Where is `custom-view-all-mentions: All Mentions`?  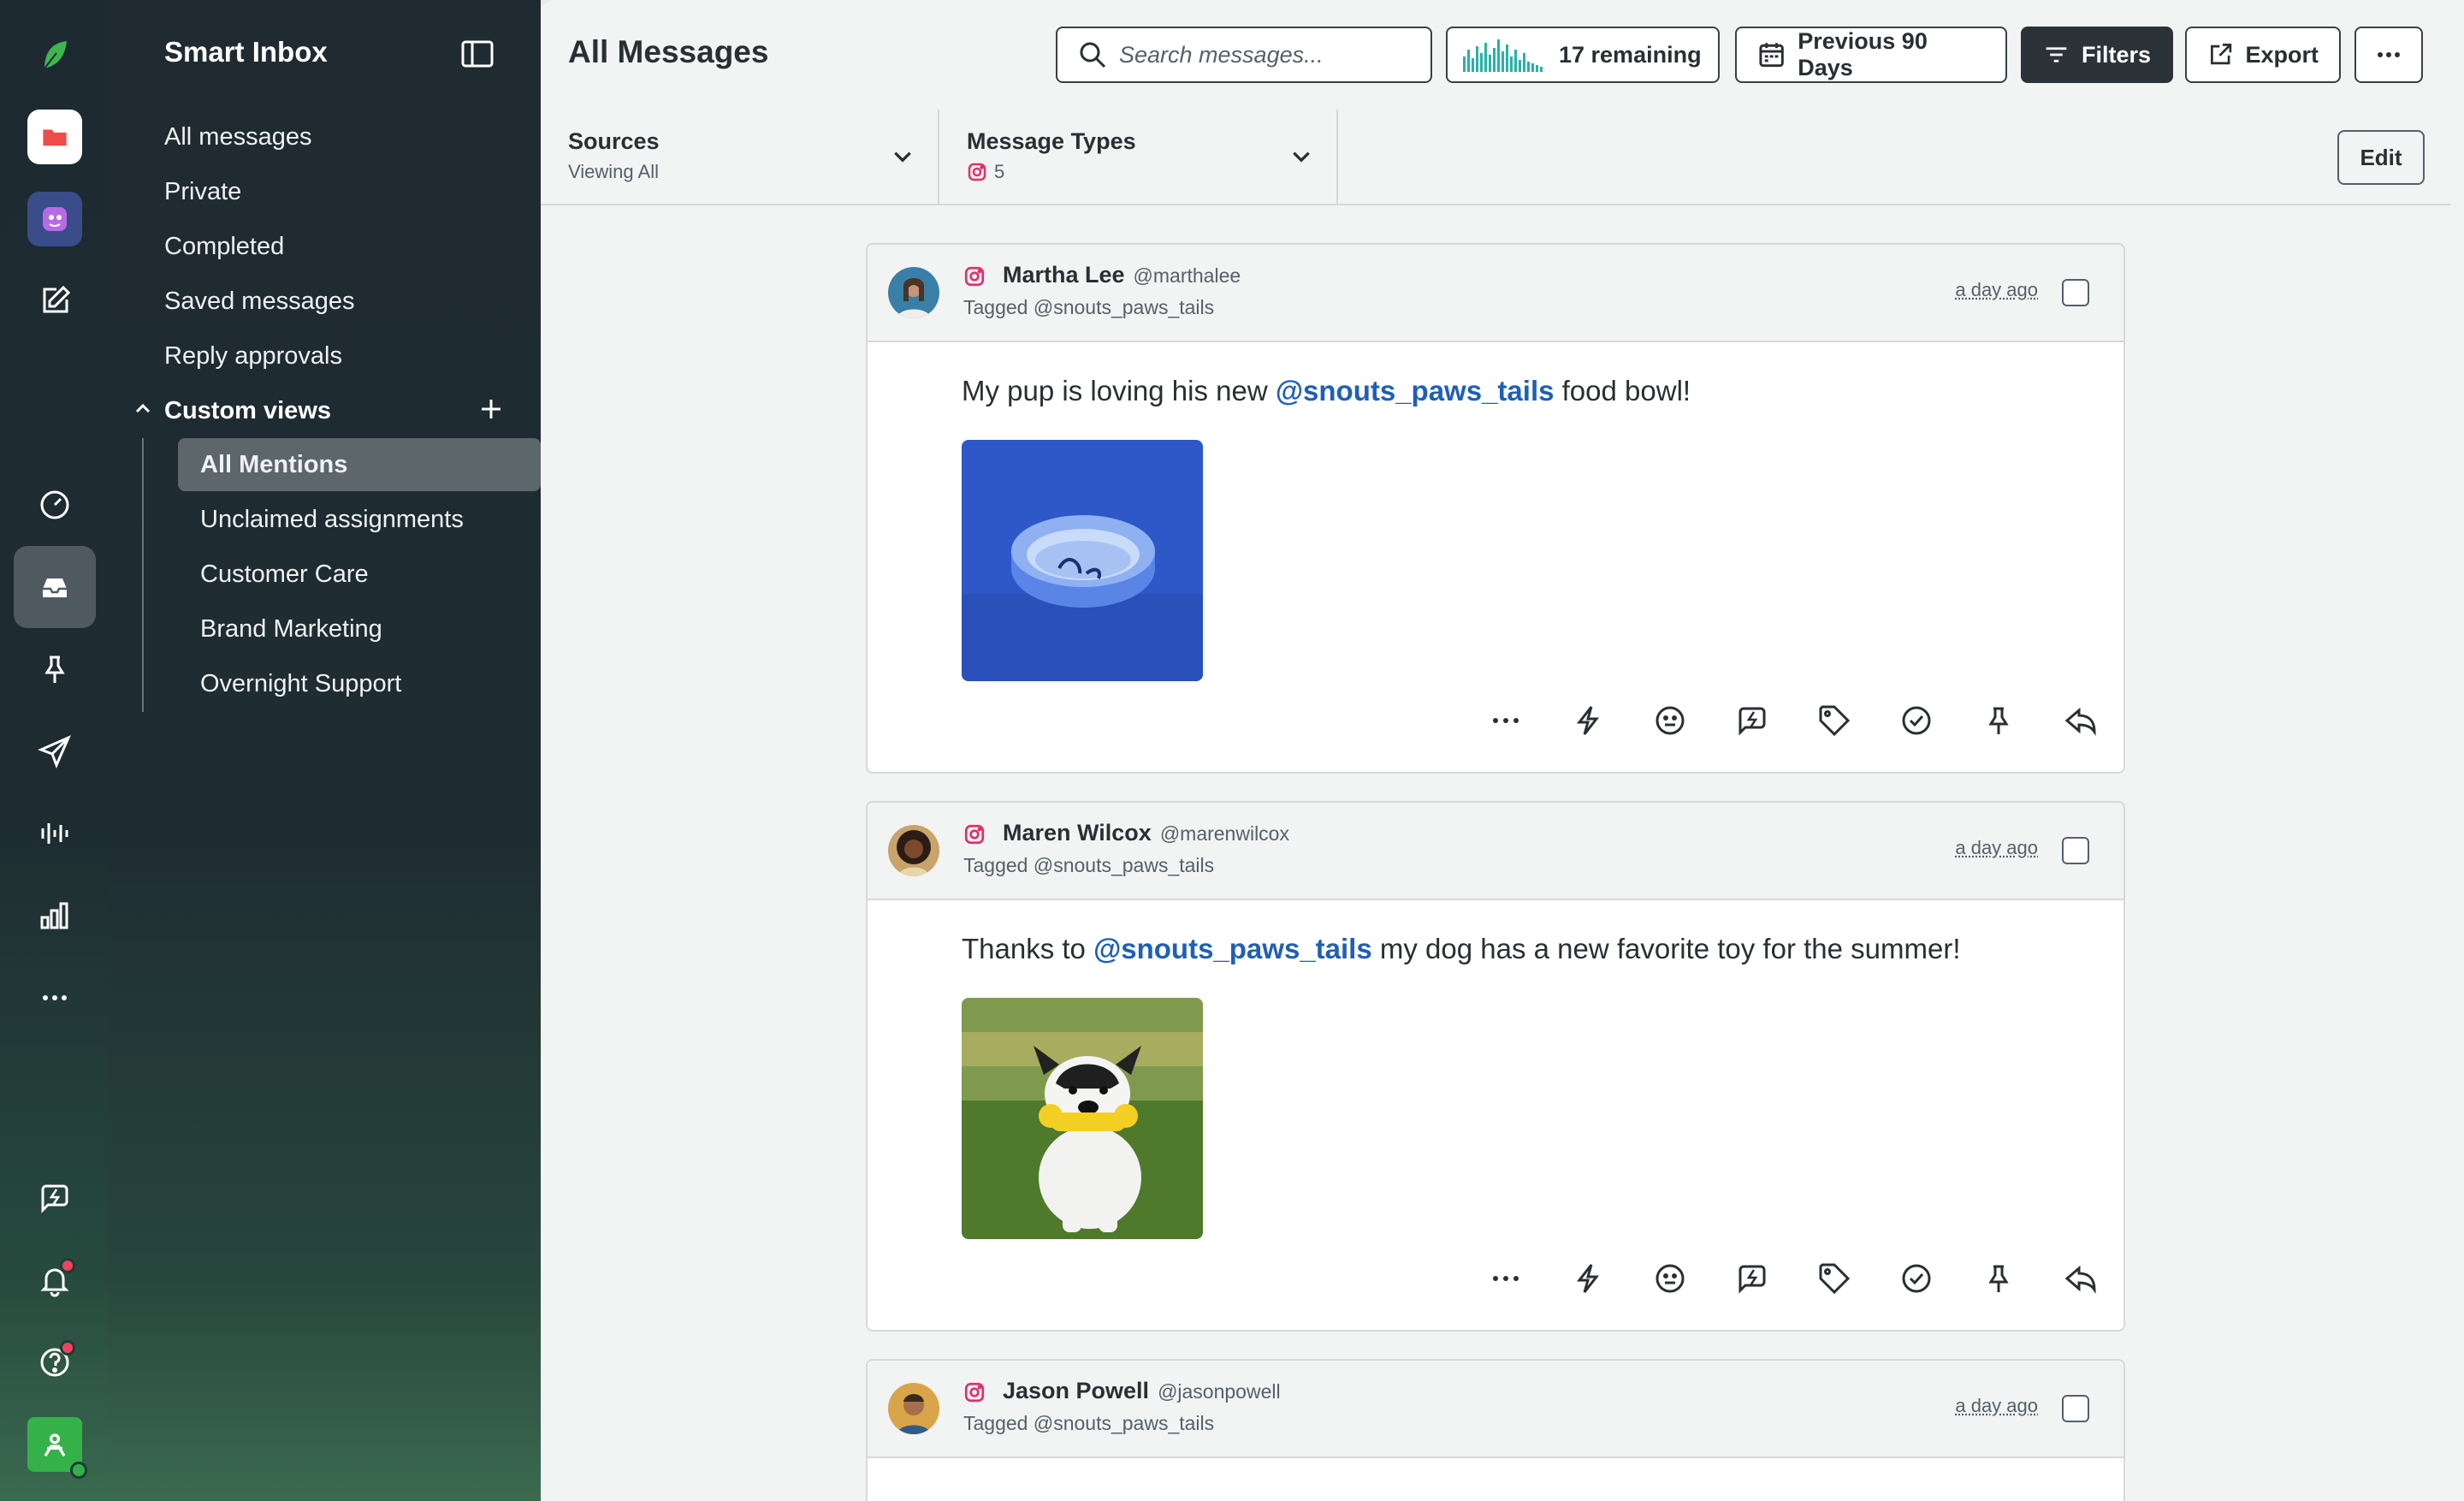 custom-view-all-mentions: All Mentions is located at coordinates (359, 465).